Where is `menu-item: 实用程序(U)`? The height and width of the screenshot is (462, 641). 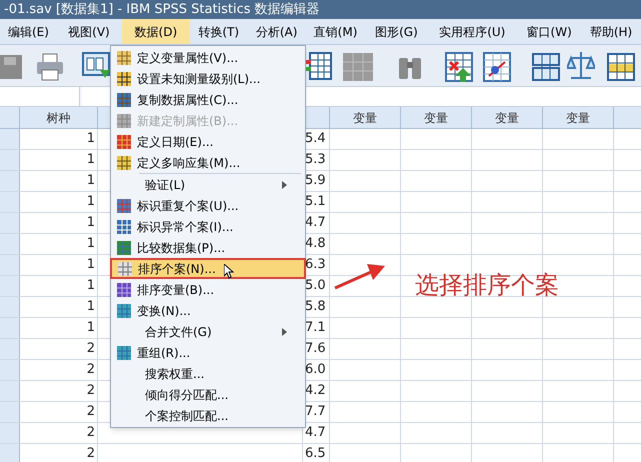
menu-item: 实用程序(U) is located at coordinates (472, 31).